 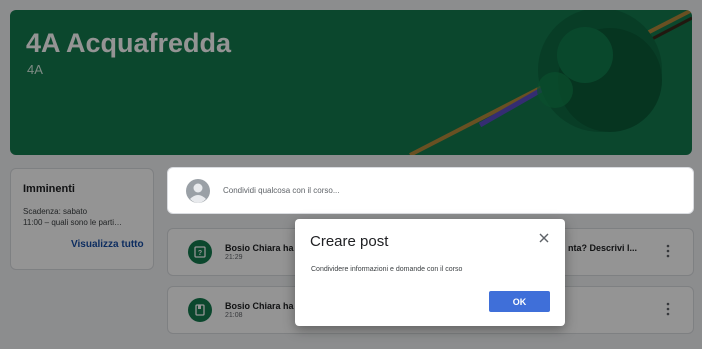 I want to click on ok-button: OK, so click(x=519, y=301).